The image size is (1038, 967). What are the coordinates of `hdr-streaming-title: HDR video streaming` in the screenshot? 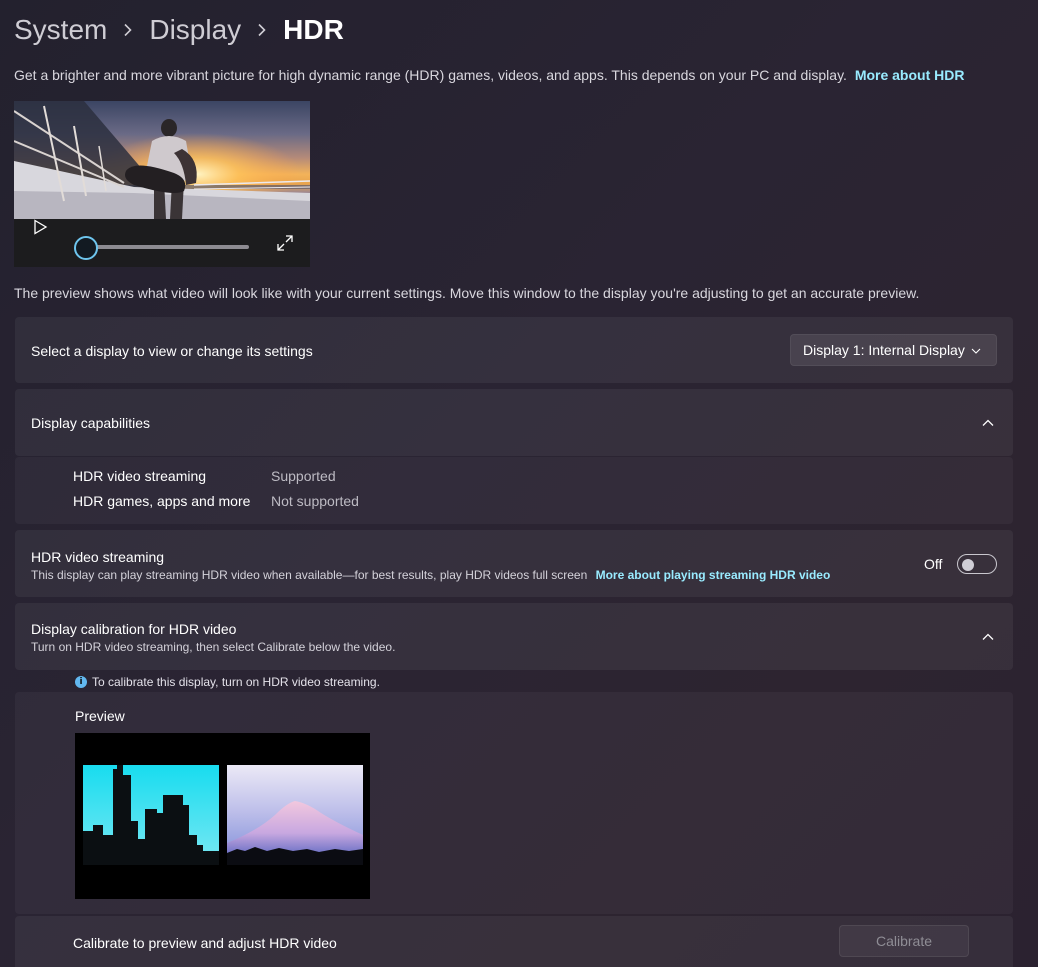 It's located at (98, 557).